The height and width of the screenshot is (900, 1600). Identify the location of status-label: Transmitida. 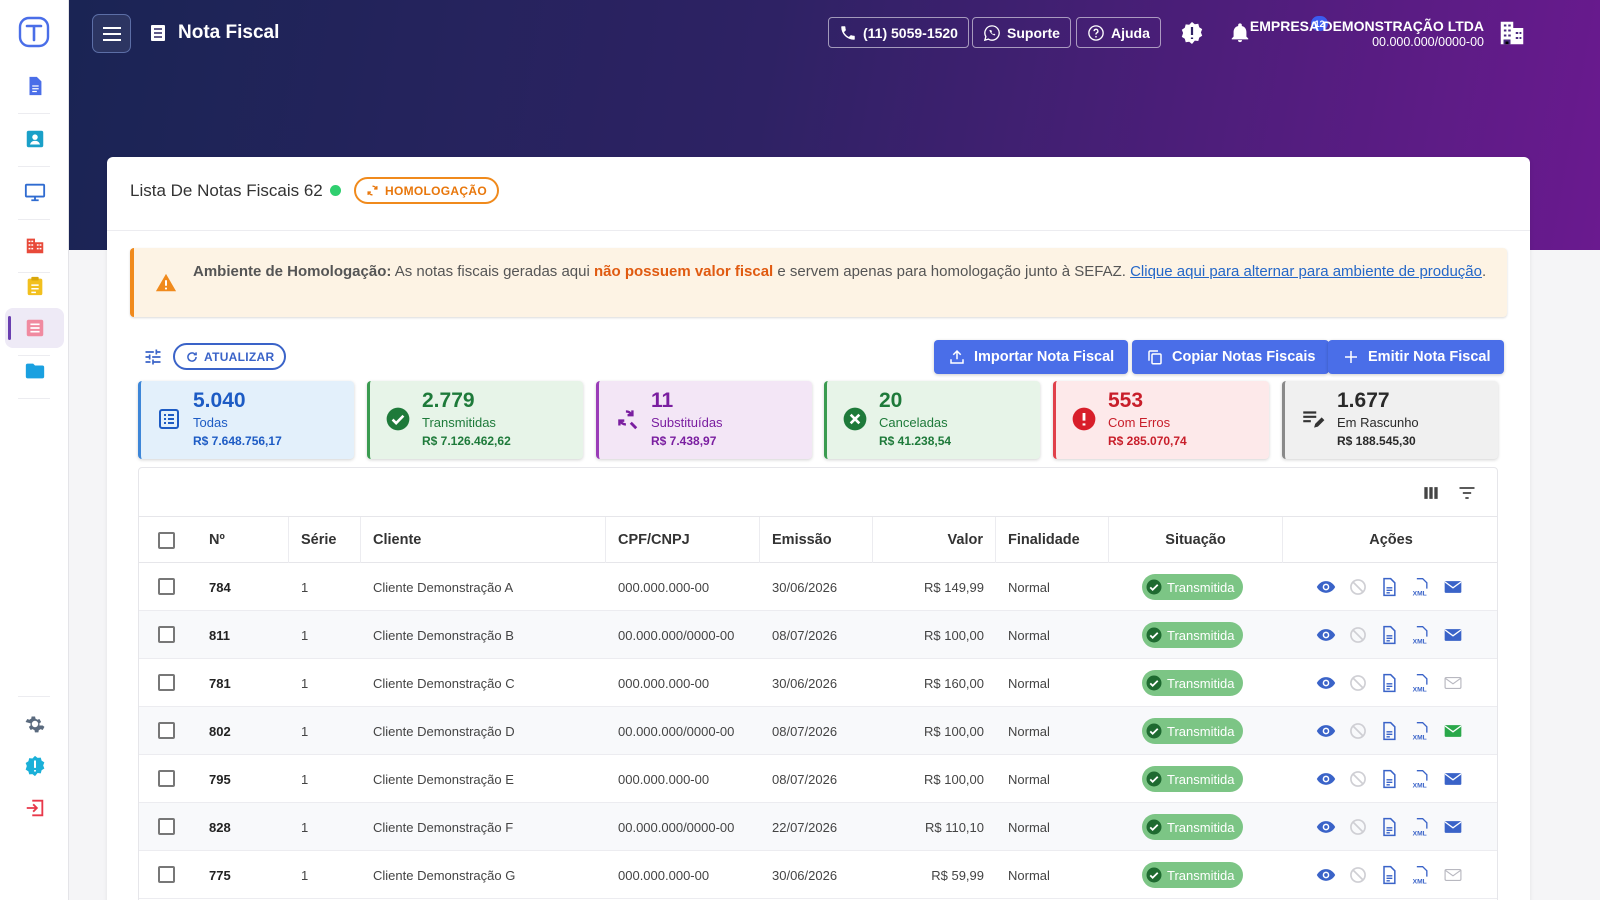
(1201, 875).